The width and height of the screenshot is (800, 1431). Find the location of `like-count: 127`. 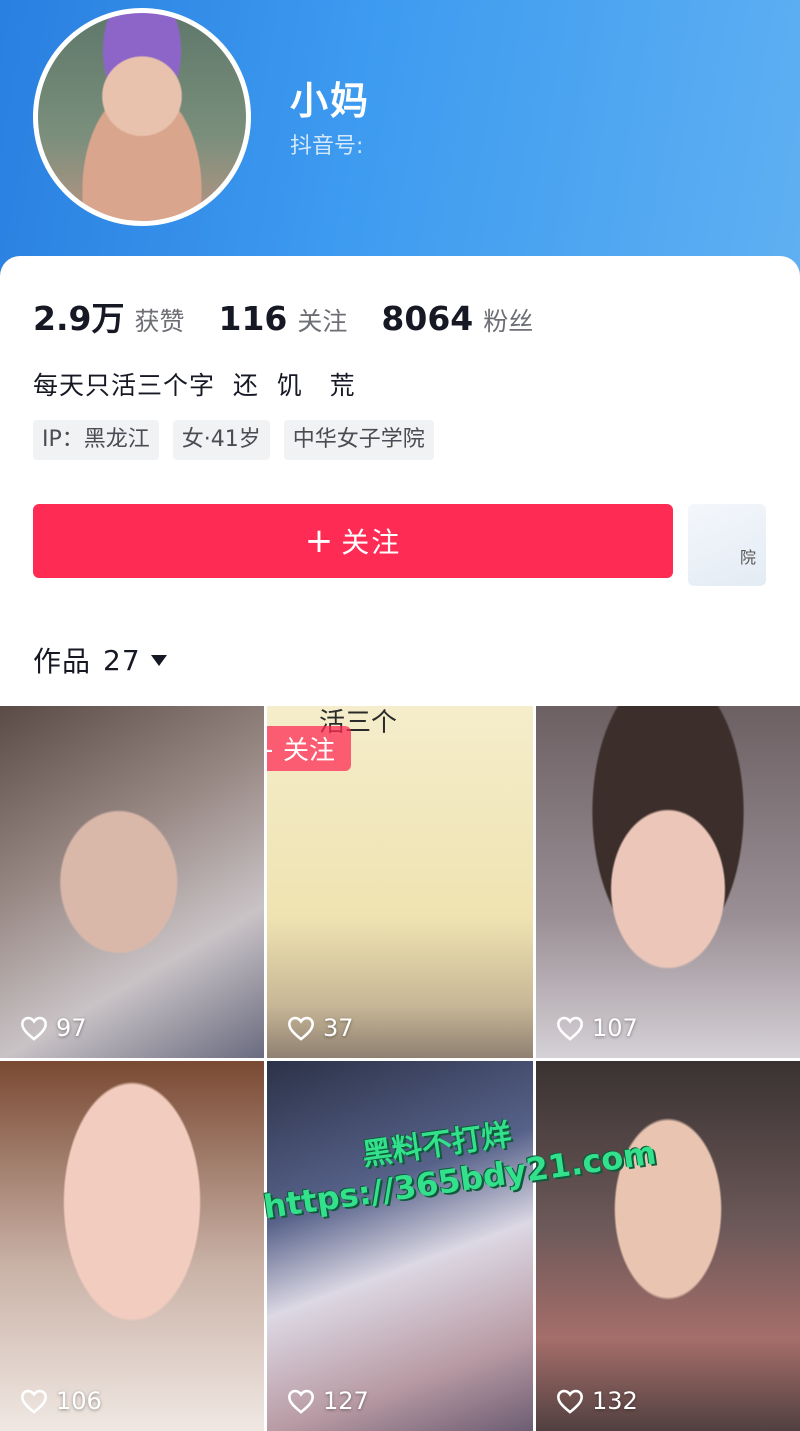

like-count: 127 is located at coordinates (328, 1401).